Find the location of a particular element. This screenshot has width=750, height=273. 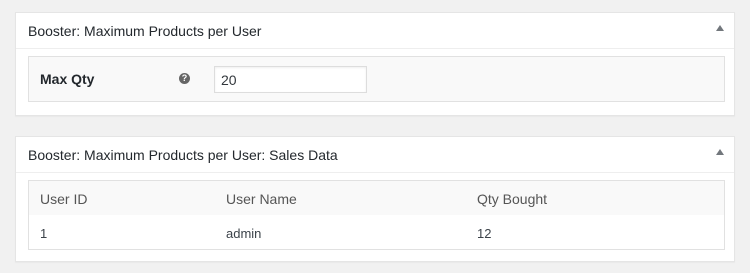

max-qty-input is located at coordinates (290, 79).